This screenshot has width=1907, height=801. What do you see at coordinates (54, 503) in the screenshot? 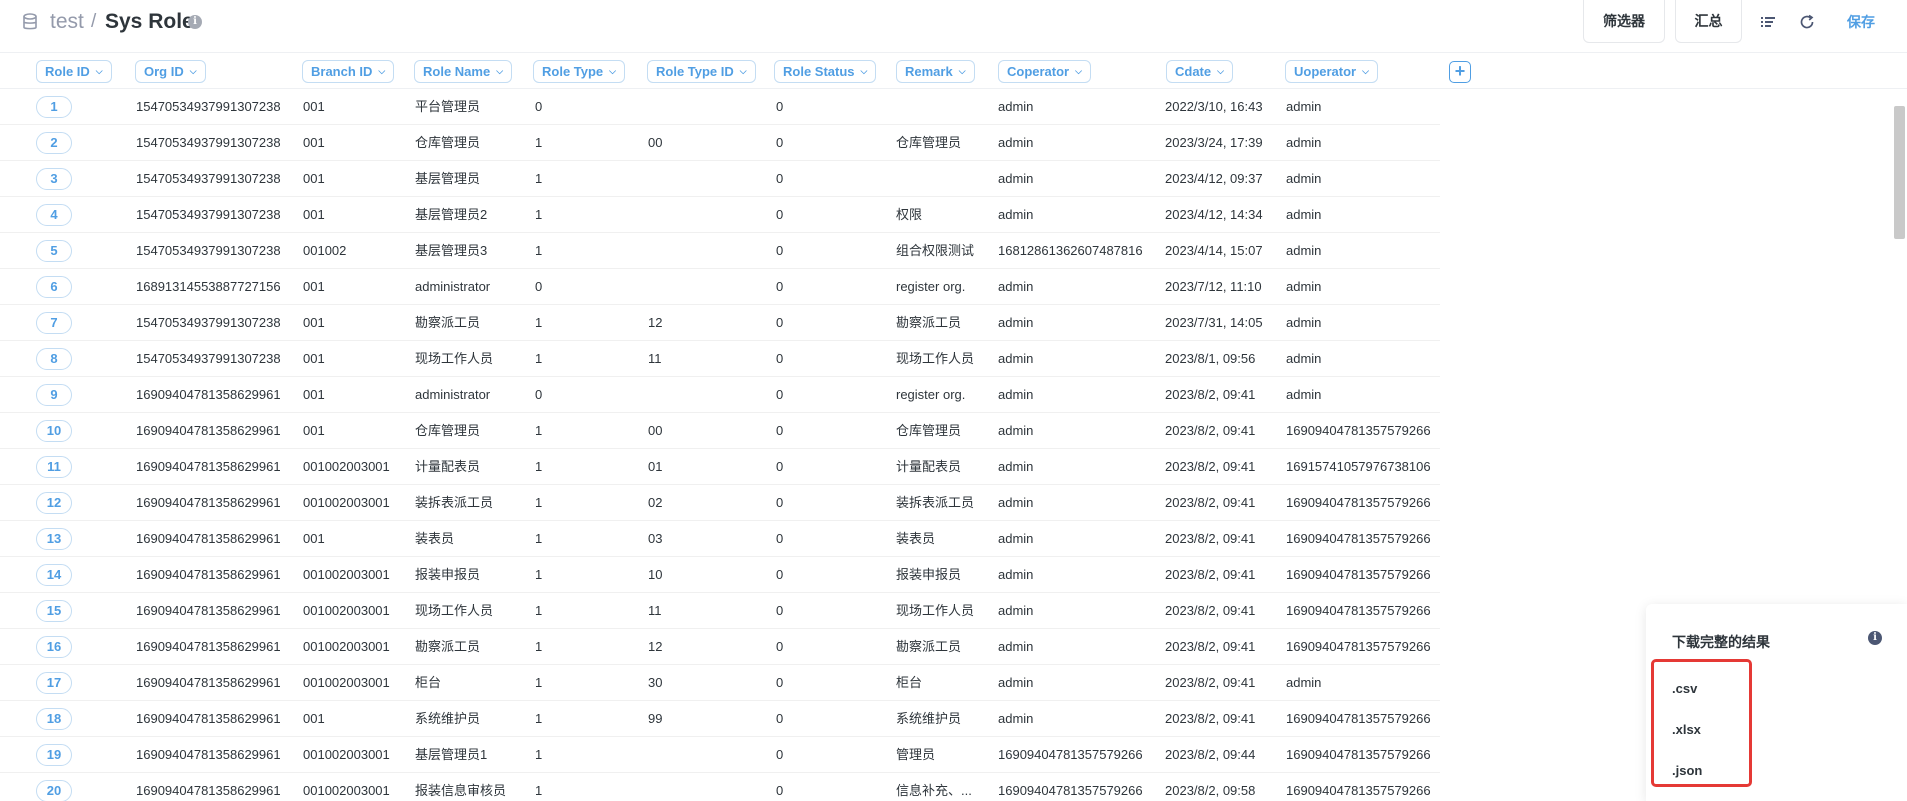
I see `row-id-pill: 12` at bounding box center [54, 503].